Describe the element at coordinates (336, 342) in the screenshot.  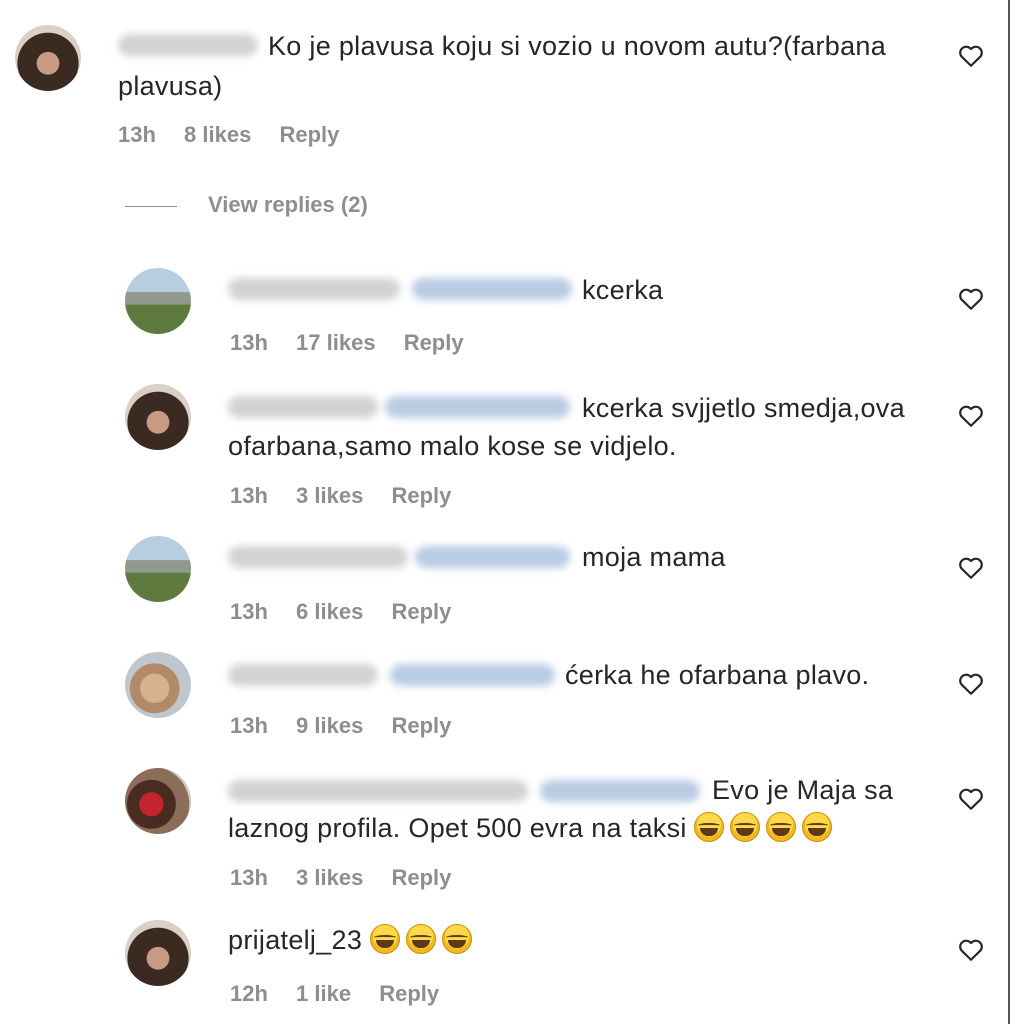
I see `likes-count: 17 likes` at that location.